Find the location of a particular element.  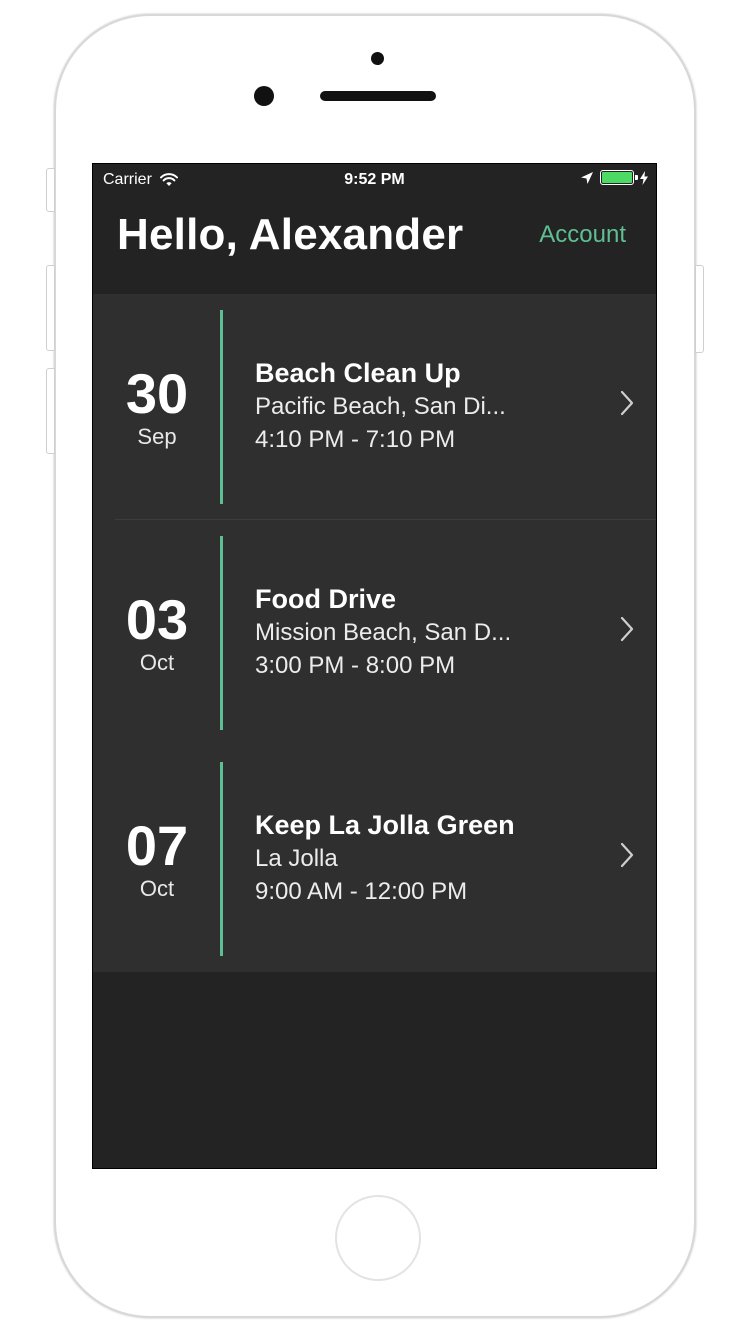

greeting-title: Hello, Alexander is located at coordinates (290, 234).